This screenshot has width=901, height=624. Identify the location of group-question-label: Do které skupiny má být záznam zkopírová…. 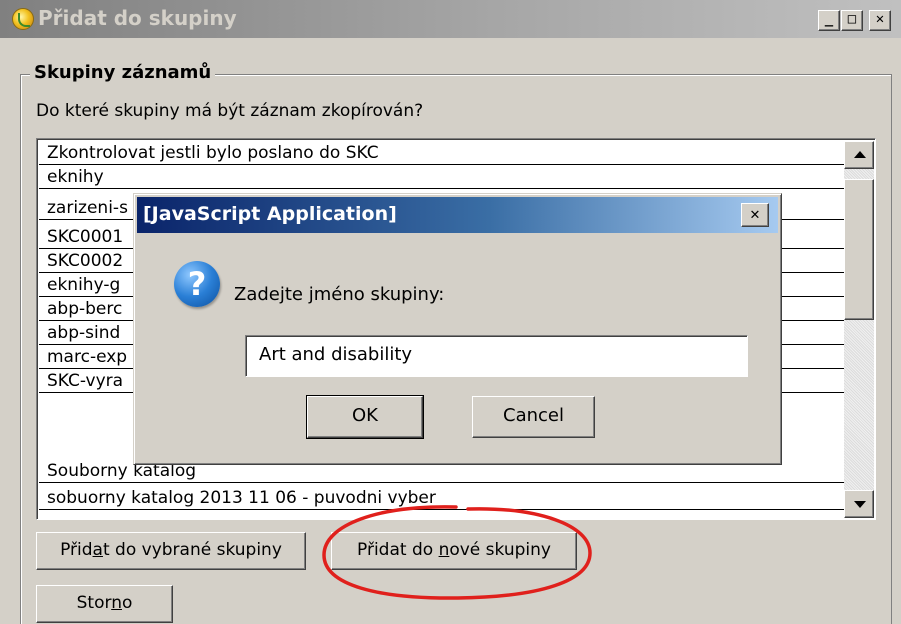
(230, 111).